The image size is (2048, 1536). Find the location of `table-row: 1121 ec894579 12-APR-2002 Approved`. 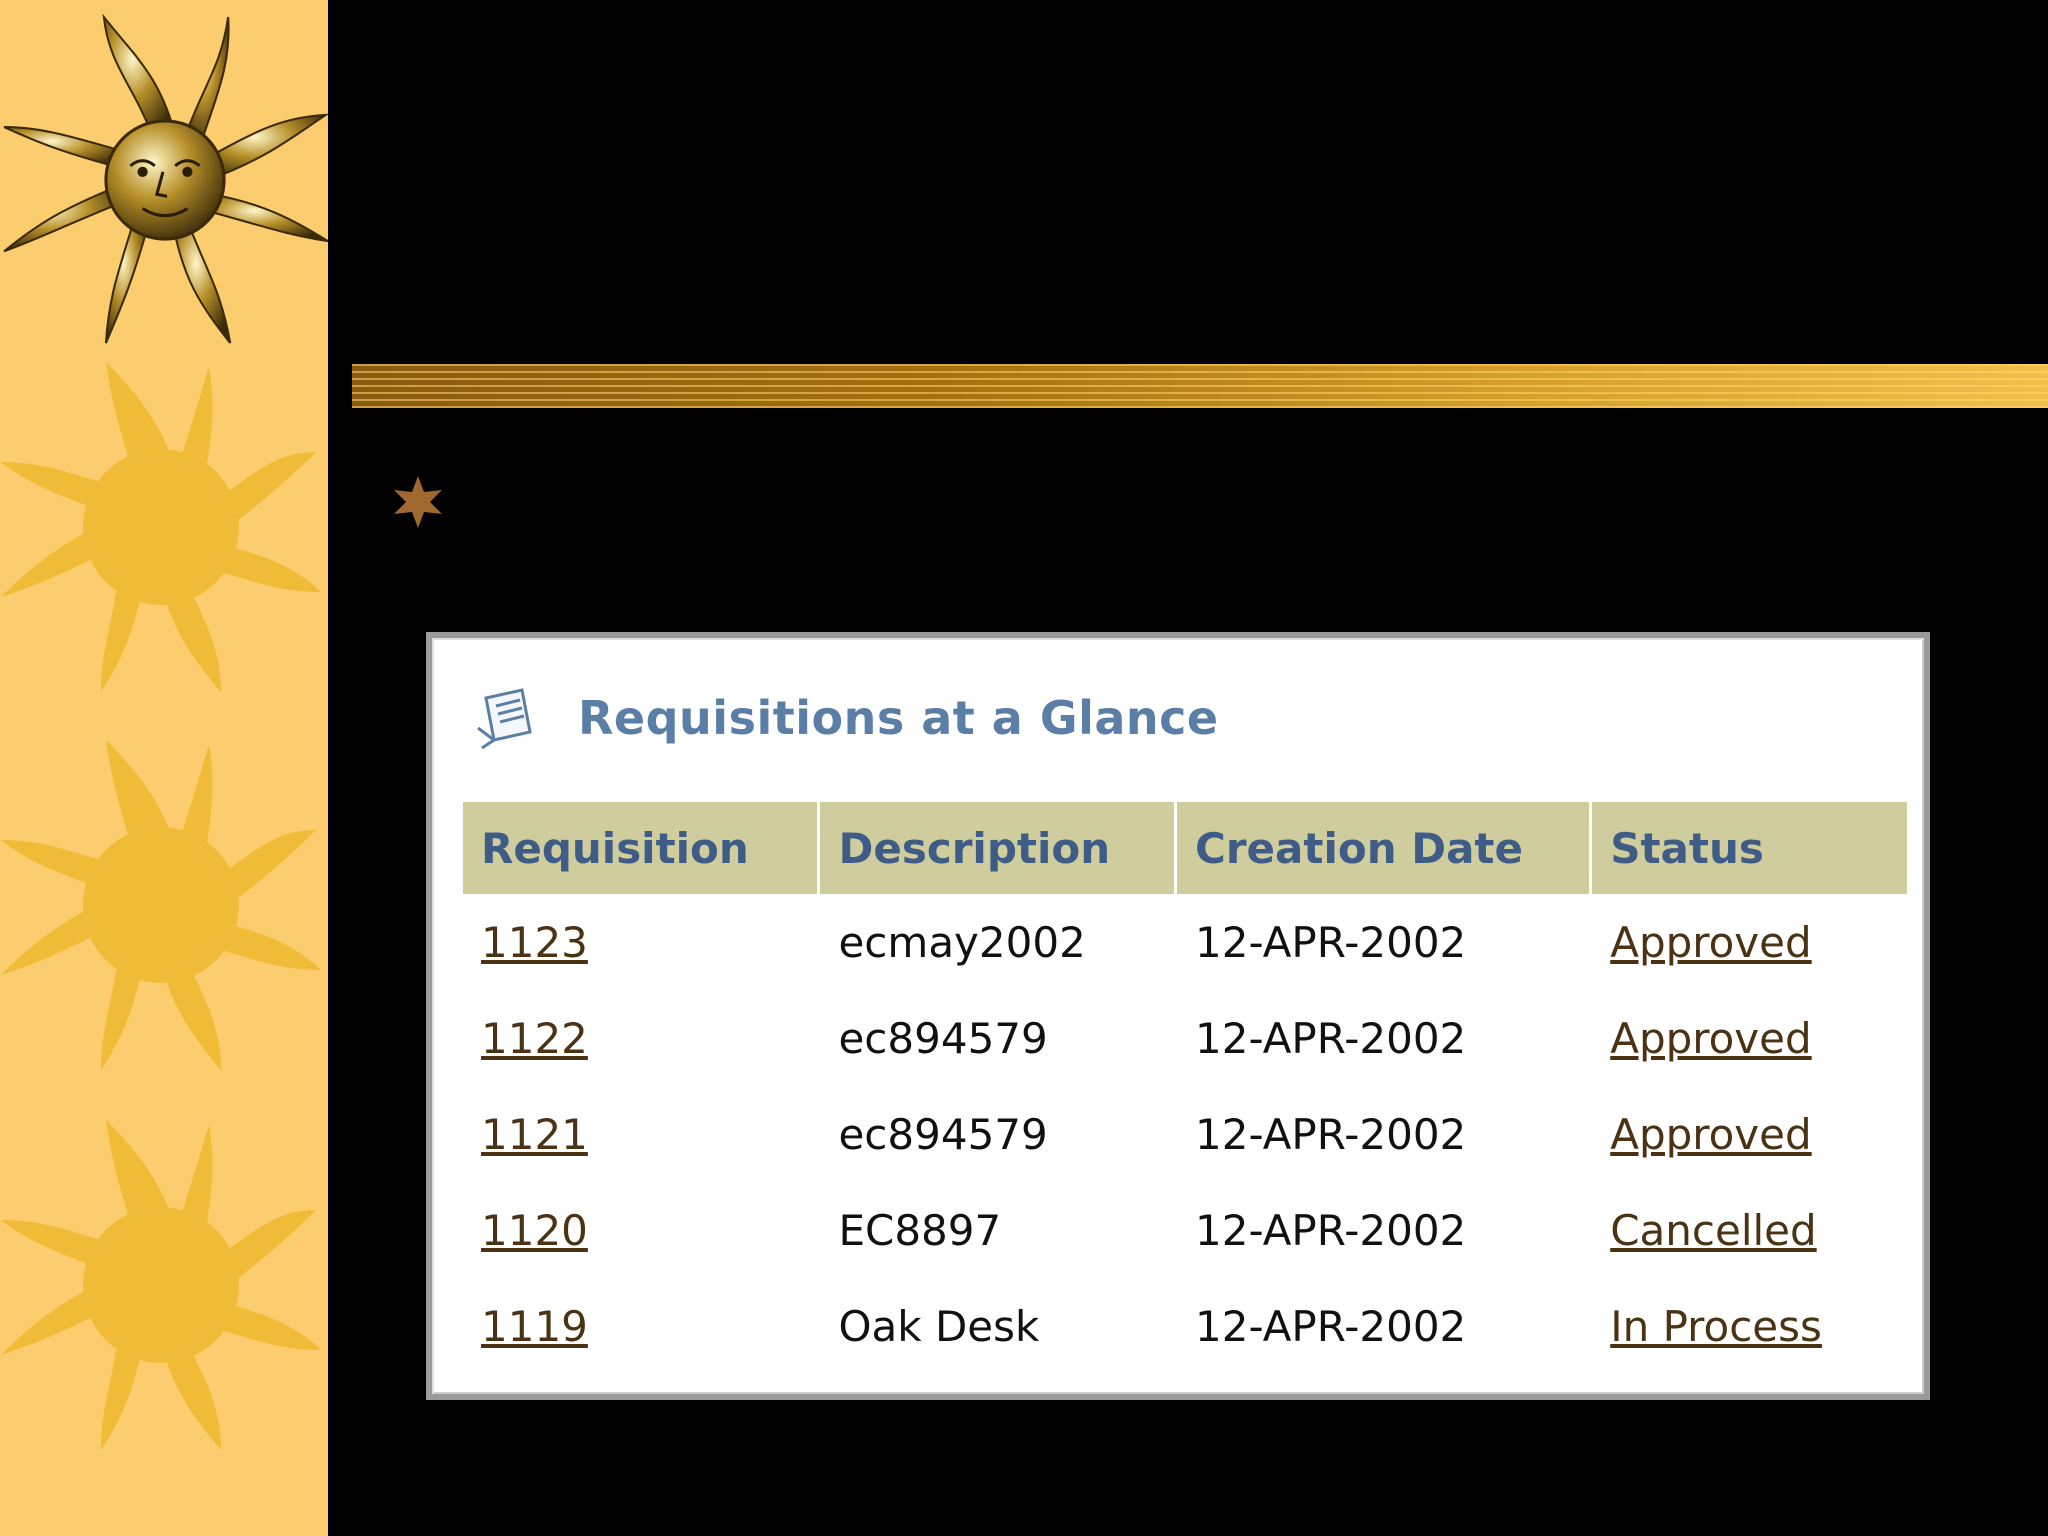

table-row: 1121 ec894579 12-APR-2002 Approved is located at coordinates (1185, 1134).